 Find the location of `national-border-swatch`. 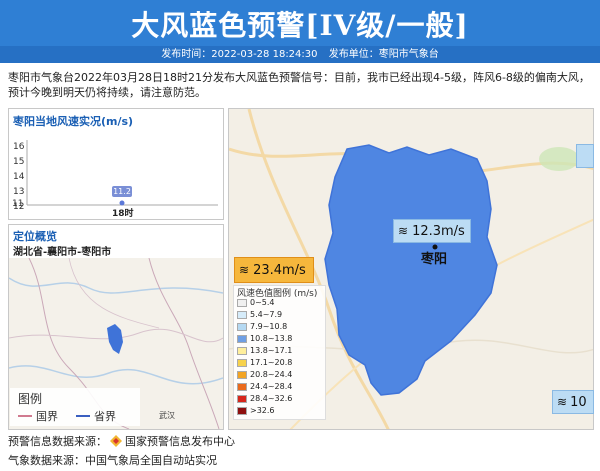

national-border-swatch is located at coordinates (25, 416).